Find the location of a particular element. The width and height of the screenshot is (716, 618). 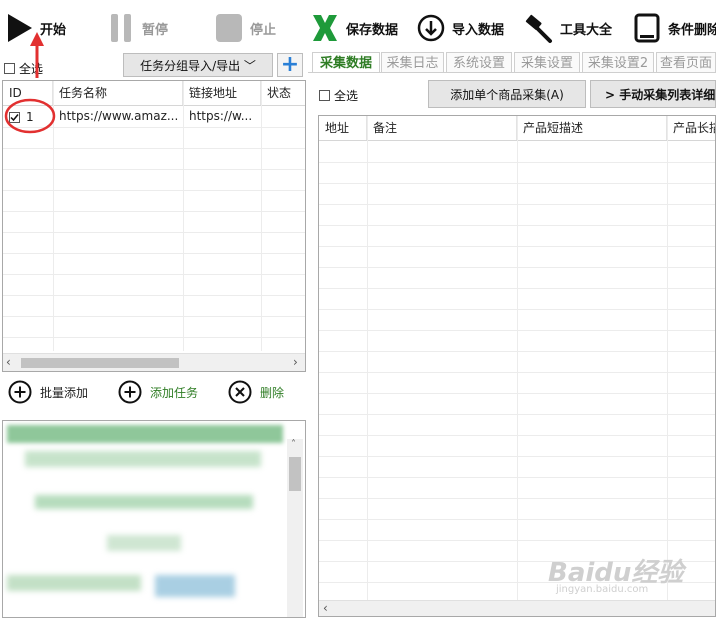

import-data-button: 导入数据 is located at coordinates (459, 28).